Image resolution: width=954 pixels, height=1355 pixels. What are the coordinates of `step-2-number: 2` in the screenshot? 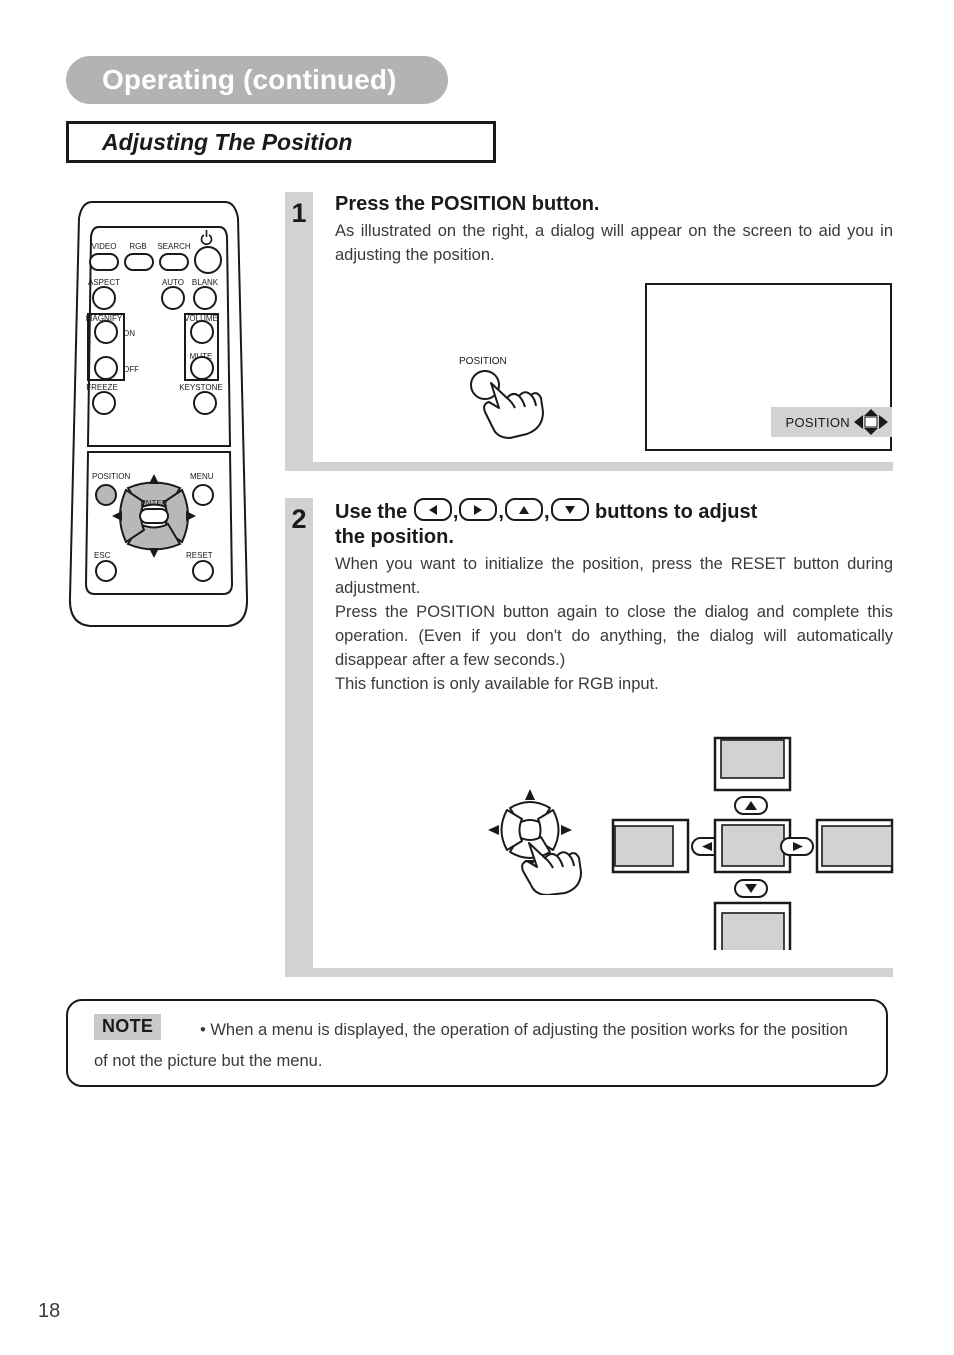 It's located at (299, 519).